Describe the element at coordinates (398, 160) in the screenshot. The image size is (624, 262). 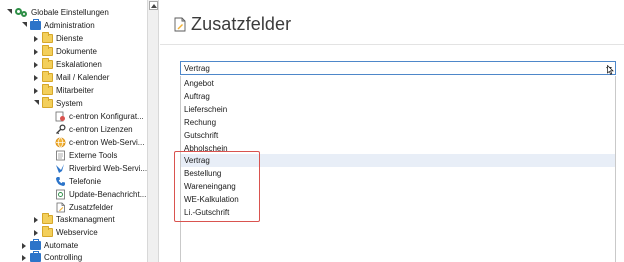
I see `option-vertrag: Vertrag` at that location.